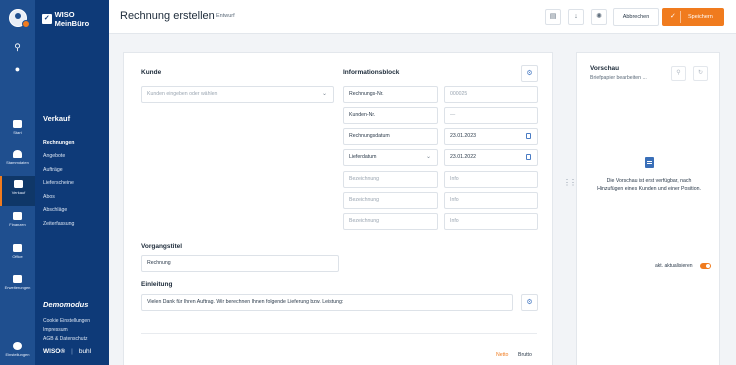 The width and height of the screenshot is (736, 365). What do you see at coordinates (700, 73) in the screenshot?
I see `refresh-icon: ↻` at bounding box center [700, 73].